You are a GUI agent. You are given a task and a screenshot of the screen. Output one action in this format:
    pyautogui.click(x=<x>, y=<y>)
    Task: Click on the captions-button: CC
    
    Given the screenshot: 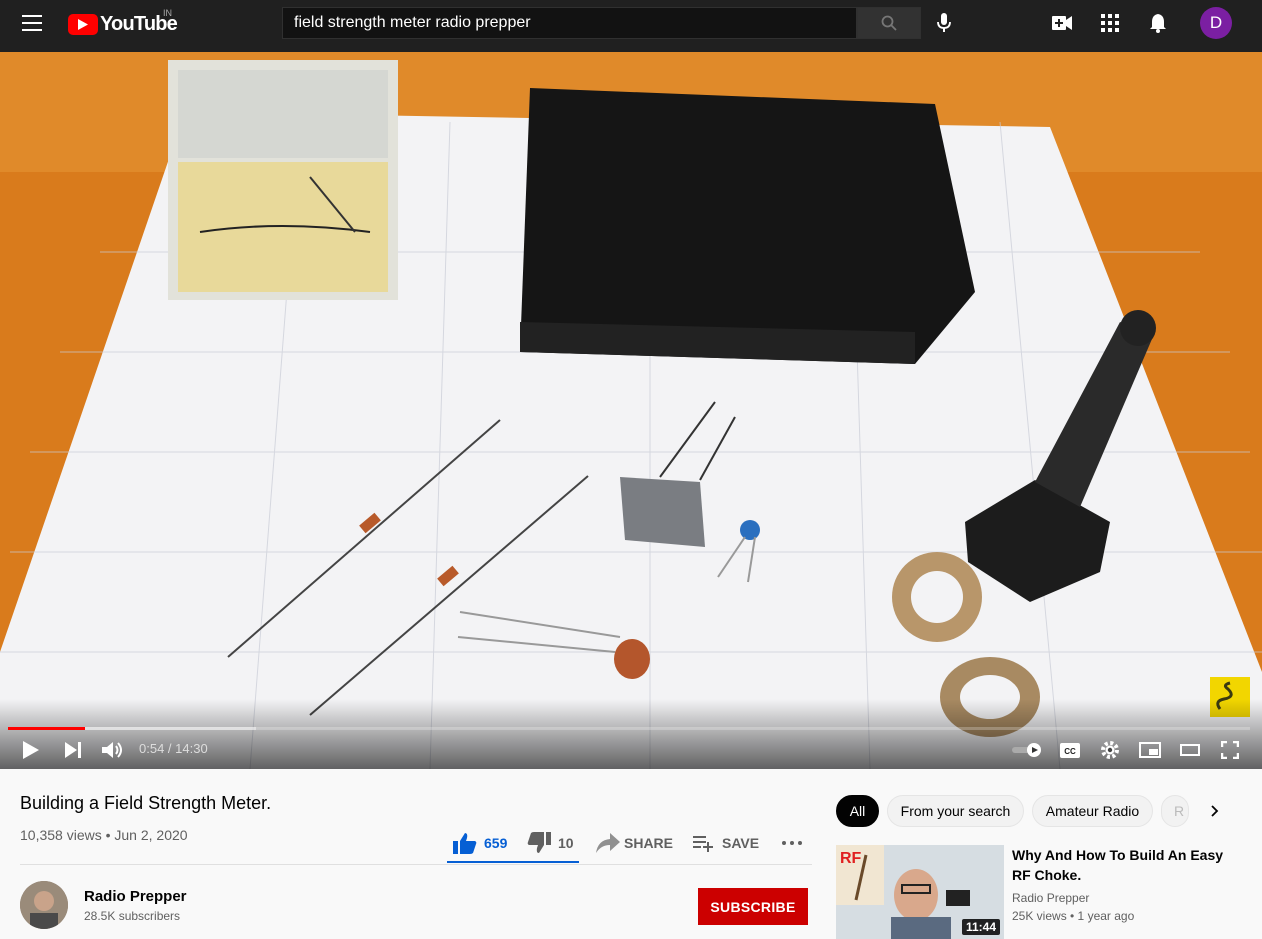 What is the action you would take?
    pyautogui.click(x=1070, y=750)
    